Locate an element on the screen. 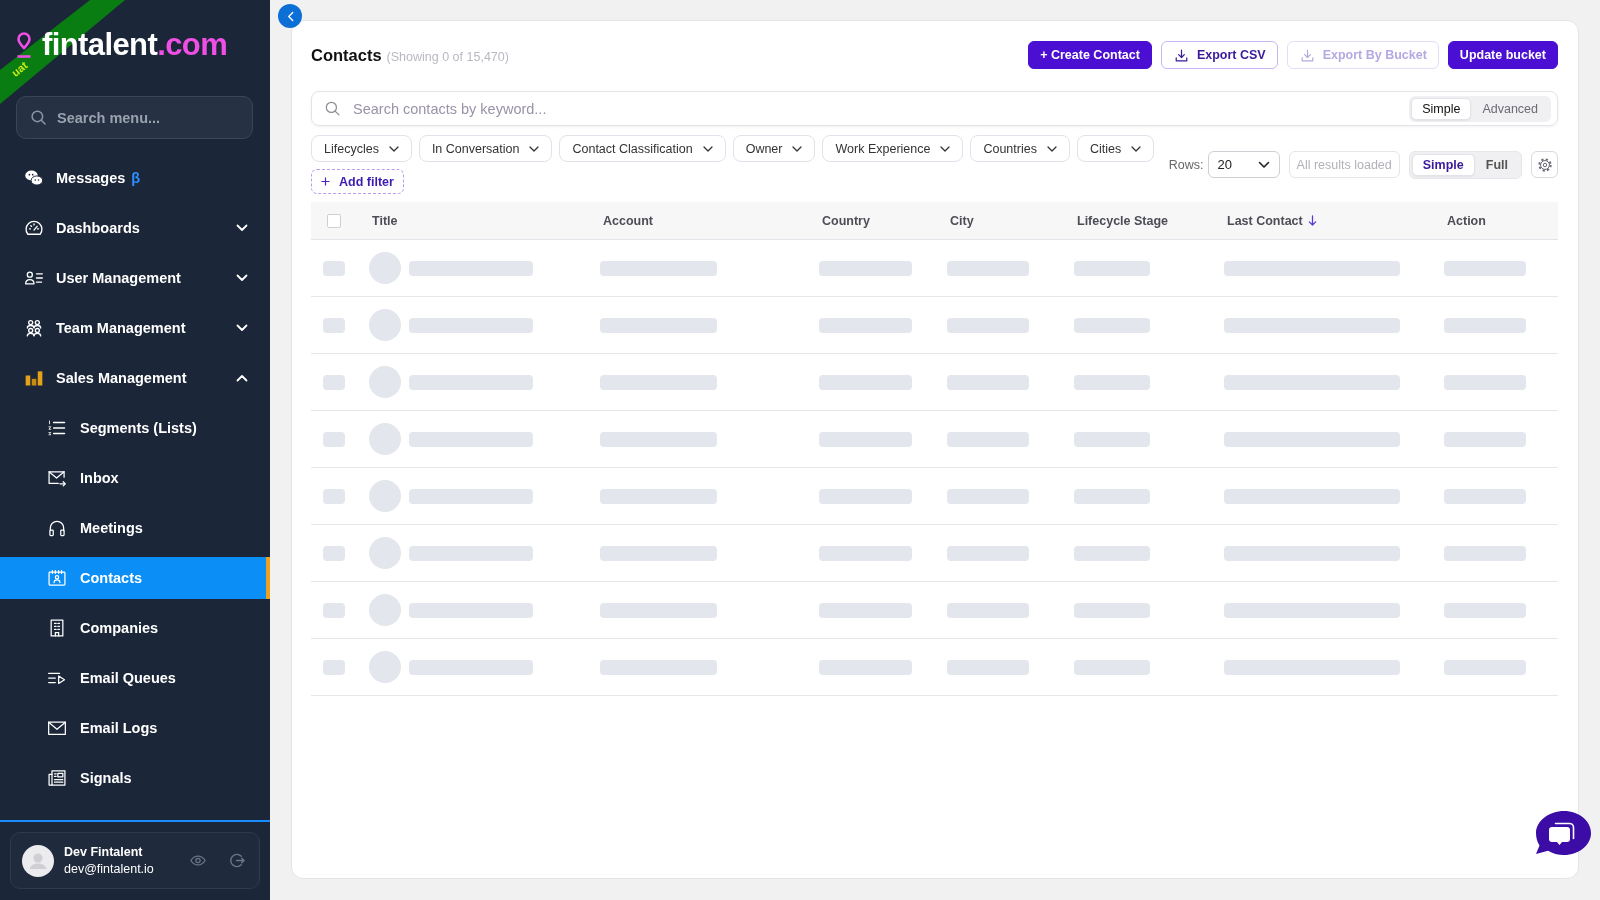 Image resolution: width=1600 pixels, height=900 pixels. newspaper-icon is located at coordinates (57, 778).